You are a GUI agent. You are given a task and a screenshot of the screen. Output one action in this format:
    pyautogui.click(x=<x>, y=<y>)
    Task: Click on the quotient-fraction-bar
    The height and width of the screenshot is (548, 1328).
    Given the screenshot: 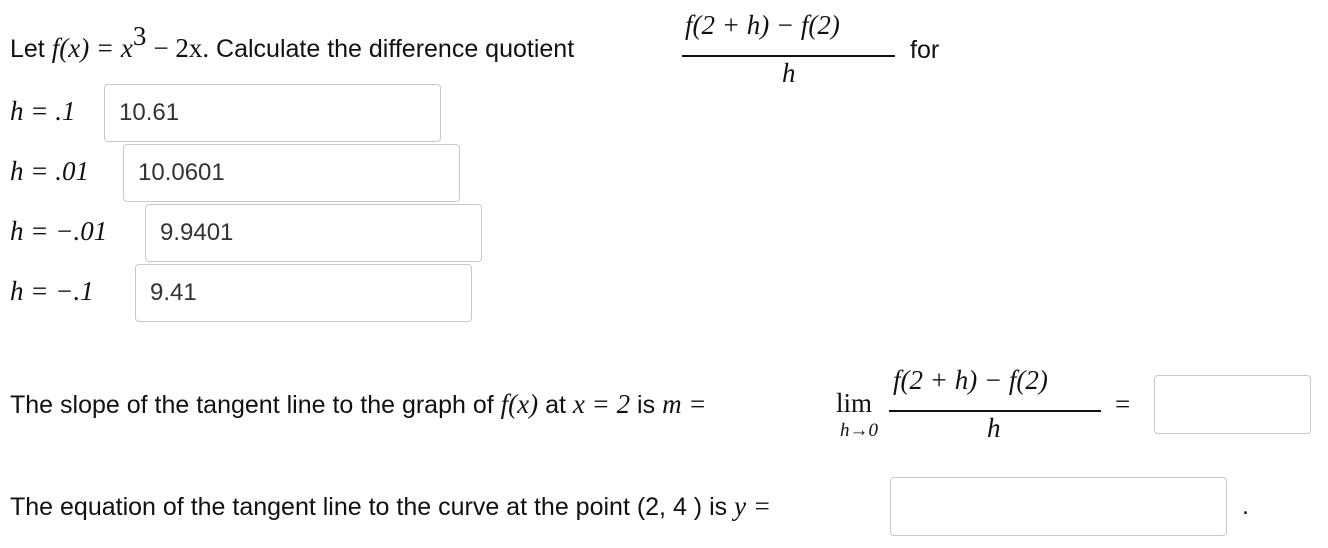 What is the action you would take?
    pyautogui.click(x=788, y=56)
    